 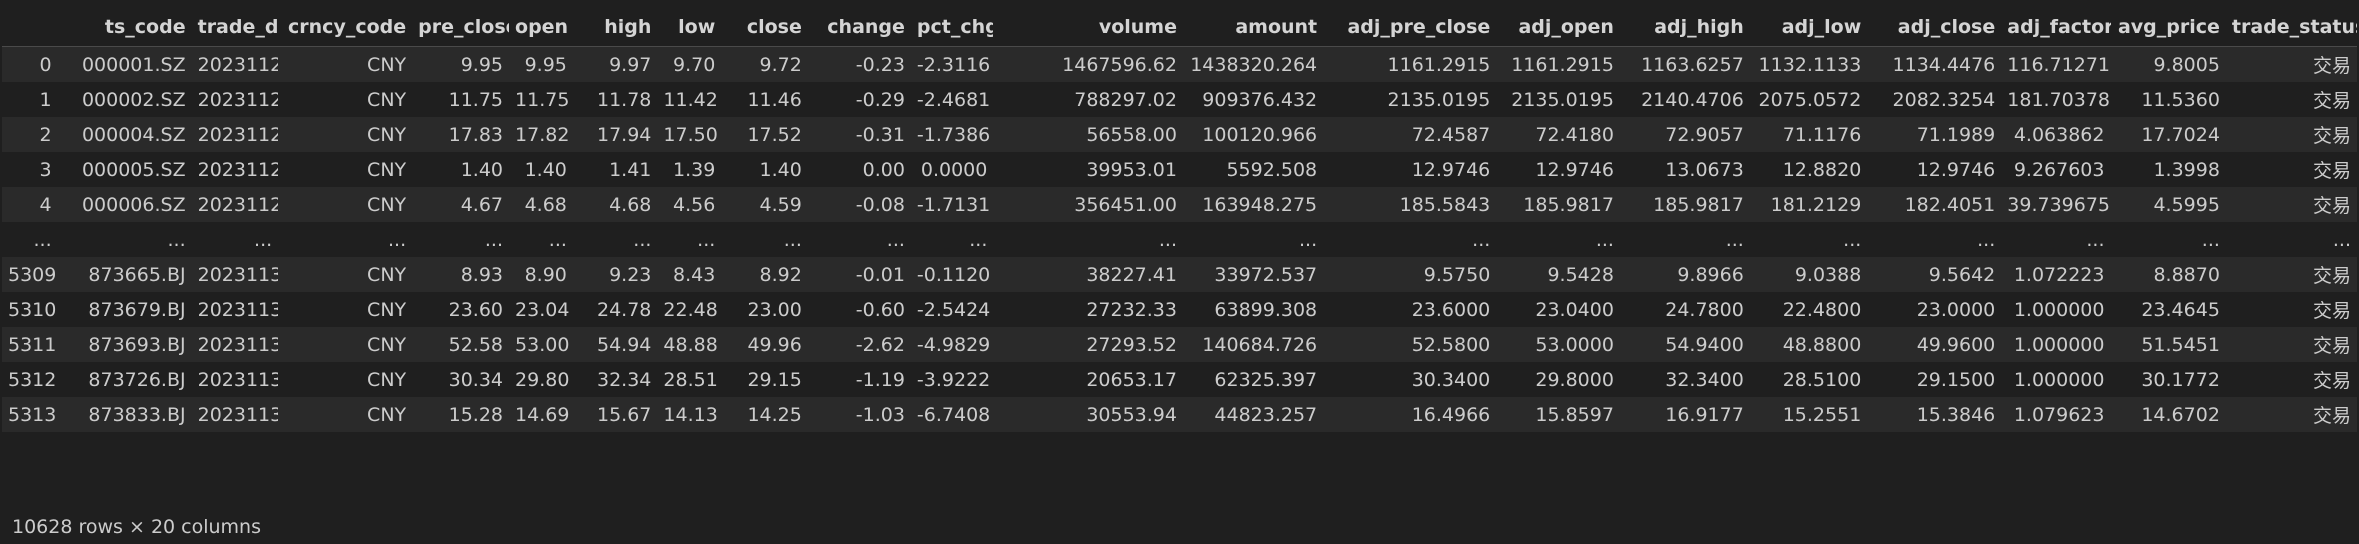 I want to click on column-header: change, so click(x=859, y=27).